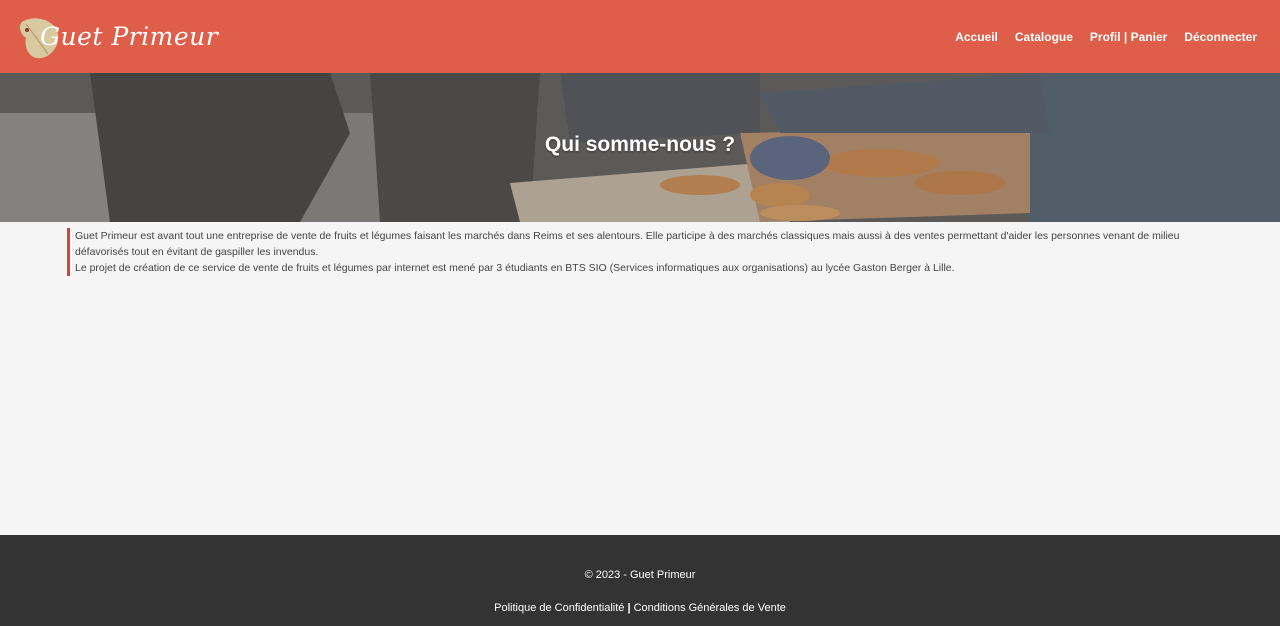 This screenshot has height=626, width=1280. Describe the element at coordinates (129, 36) in the screenshot. I see `logo-text: Guet Primeur` at that location.